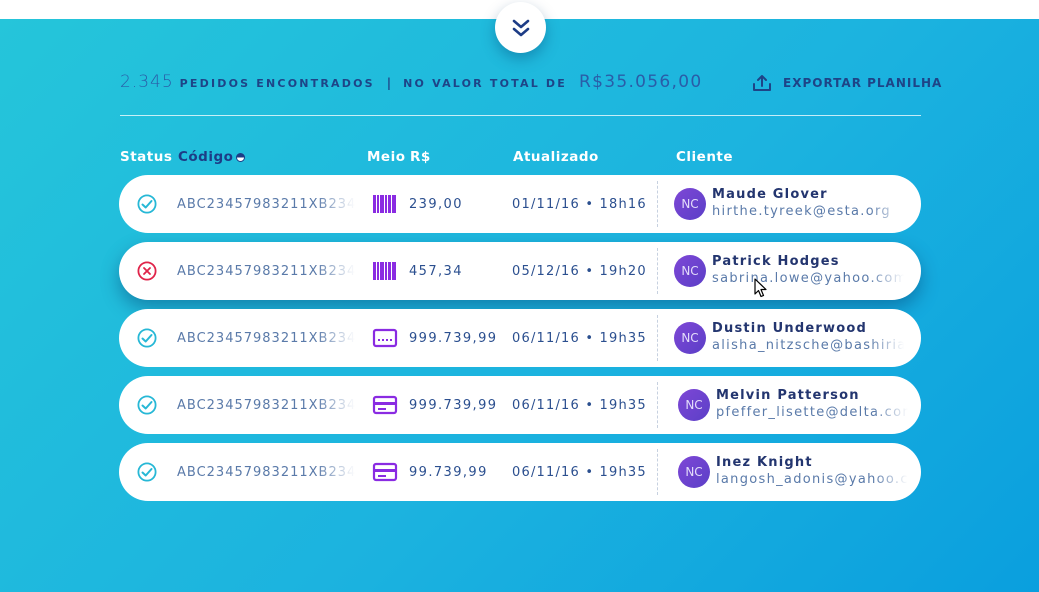  What do you see at coordinates (520, 115) in the screenshot?
I see `summary-divider` at bounding box center [520, 115].